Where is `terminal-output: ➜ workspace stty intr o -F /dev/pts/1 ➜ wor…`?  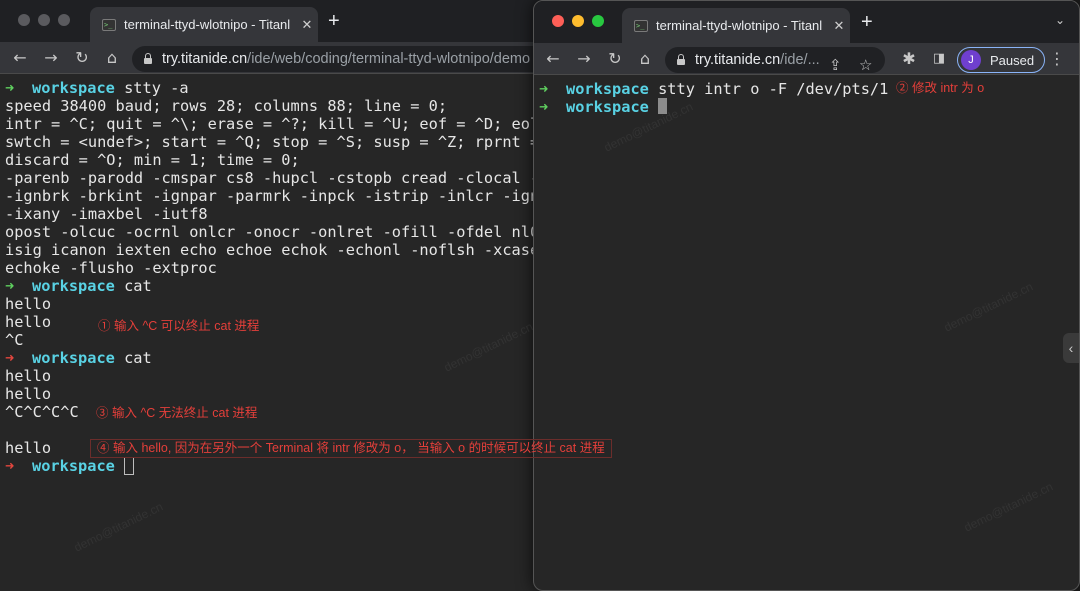
terminal-output: ➜ workspace stty intr o -F /dev/pts/1 ➜ wor… is located at coordinates (809, 98).